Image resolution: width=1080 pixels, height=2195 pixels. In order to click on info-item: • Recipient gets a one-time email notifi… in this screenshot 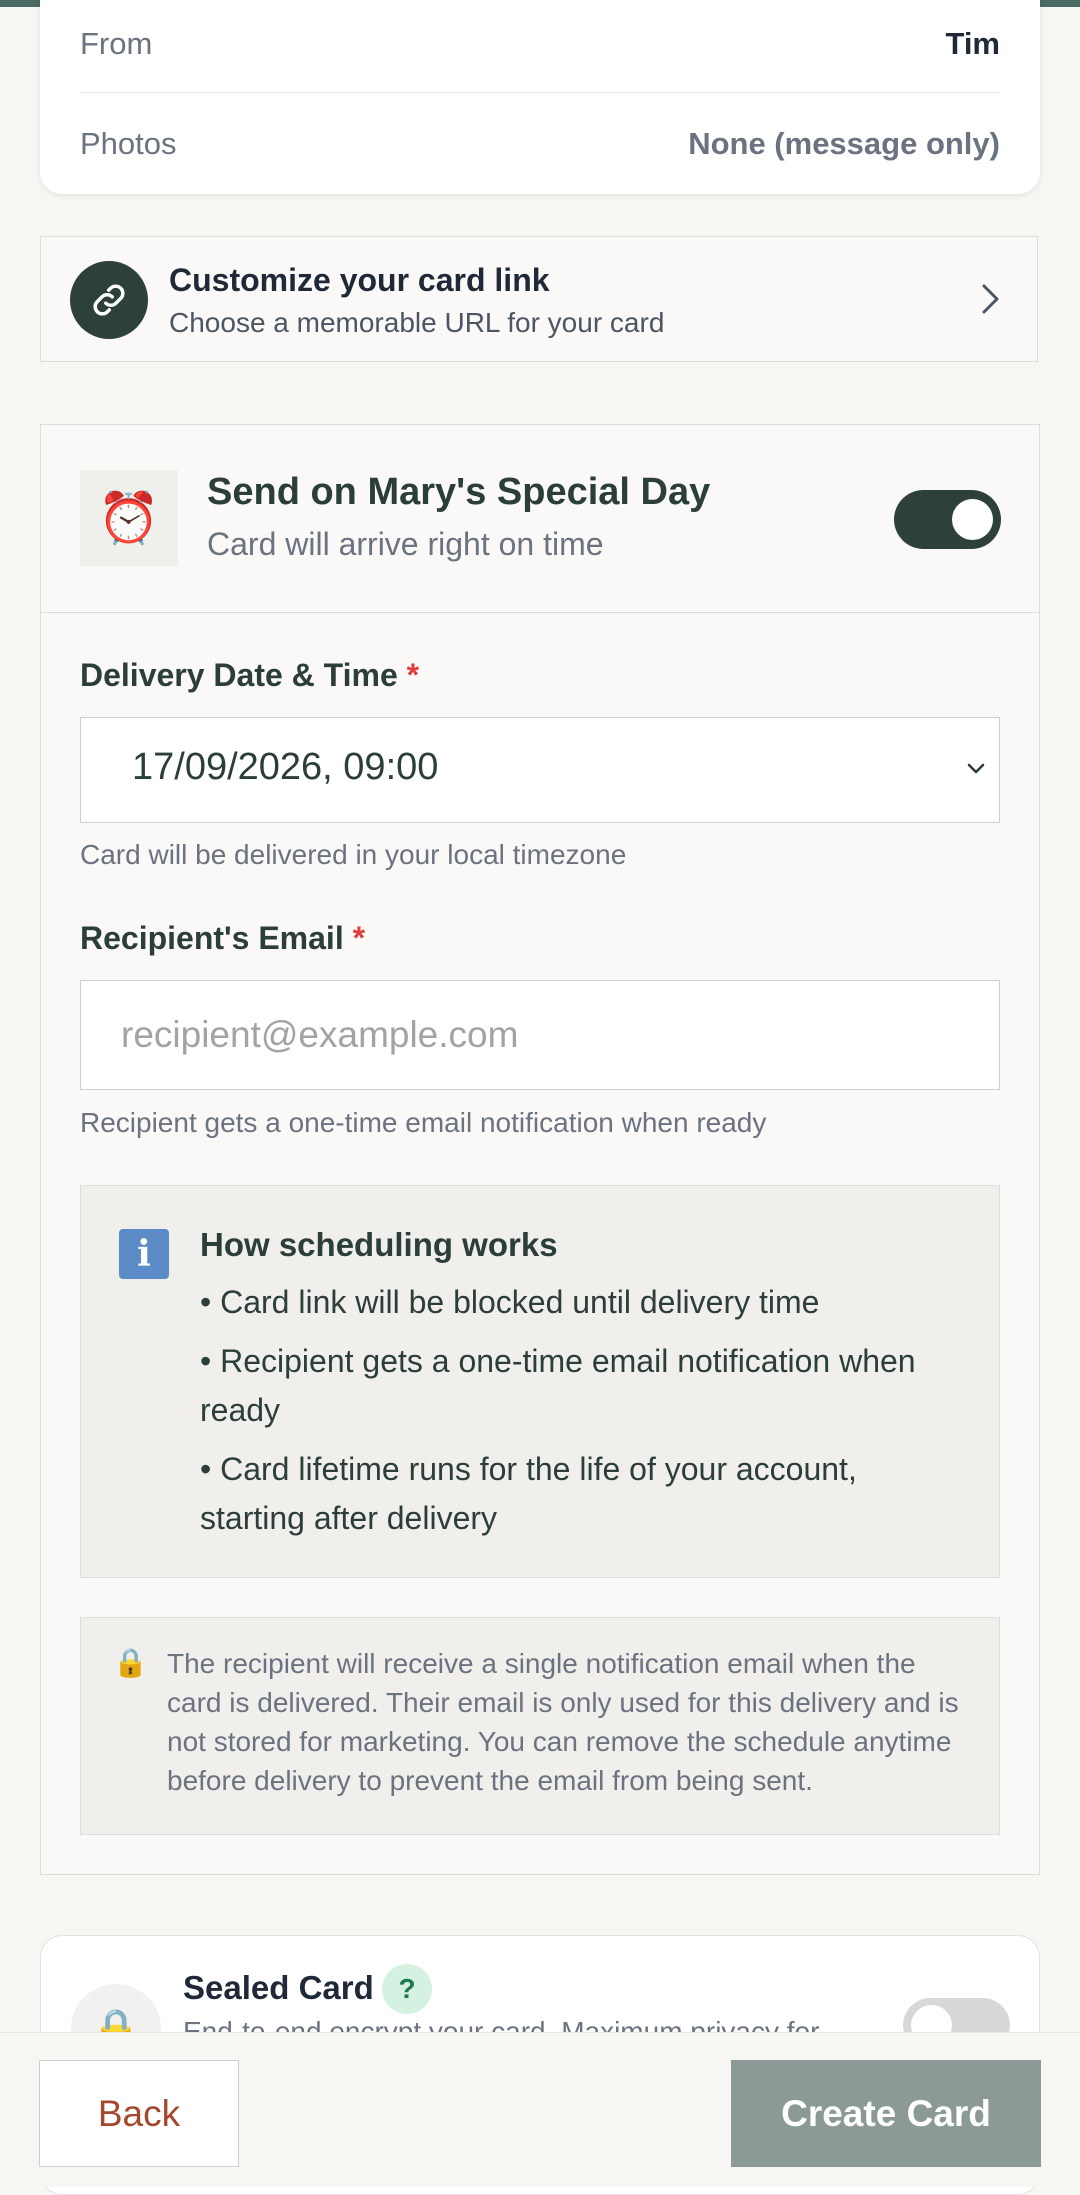, I will do `click(558, 1385)`.